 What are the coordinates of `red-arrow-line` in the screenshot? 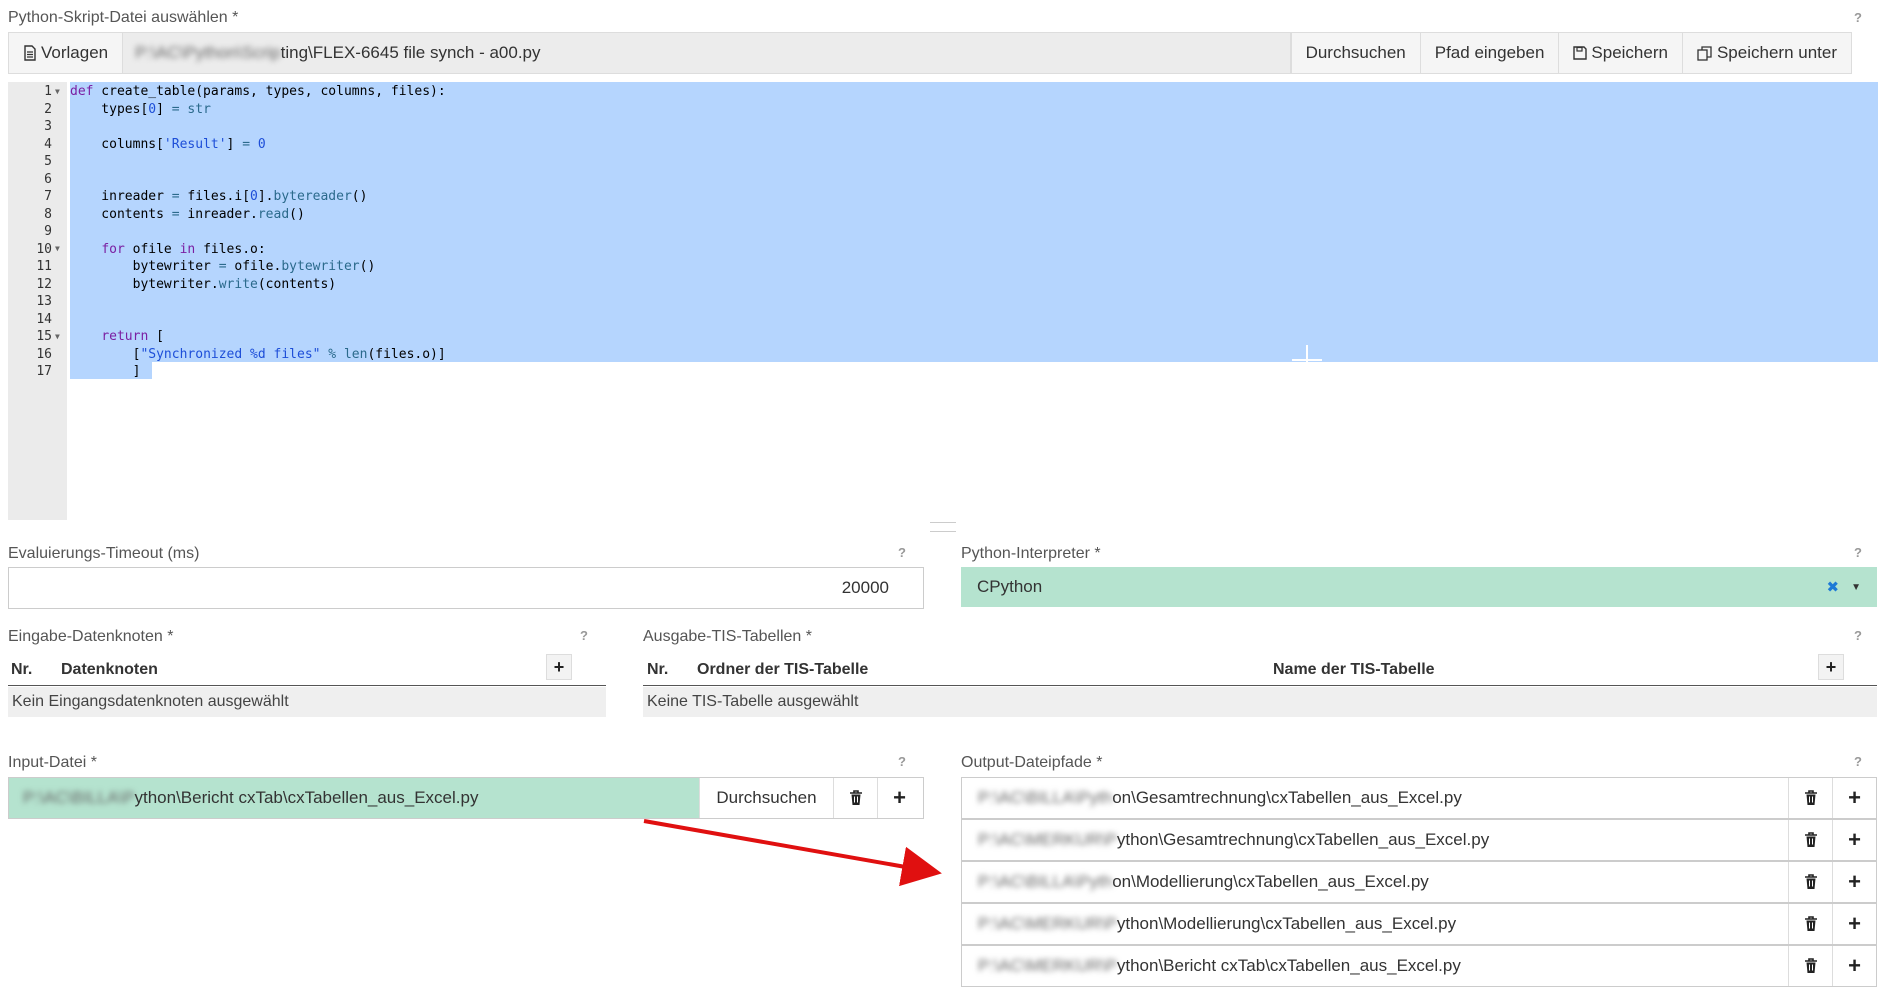 It's located at (792, 853).